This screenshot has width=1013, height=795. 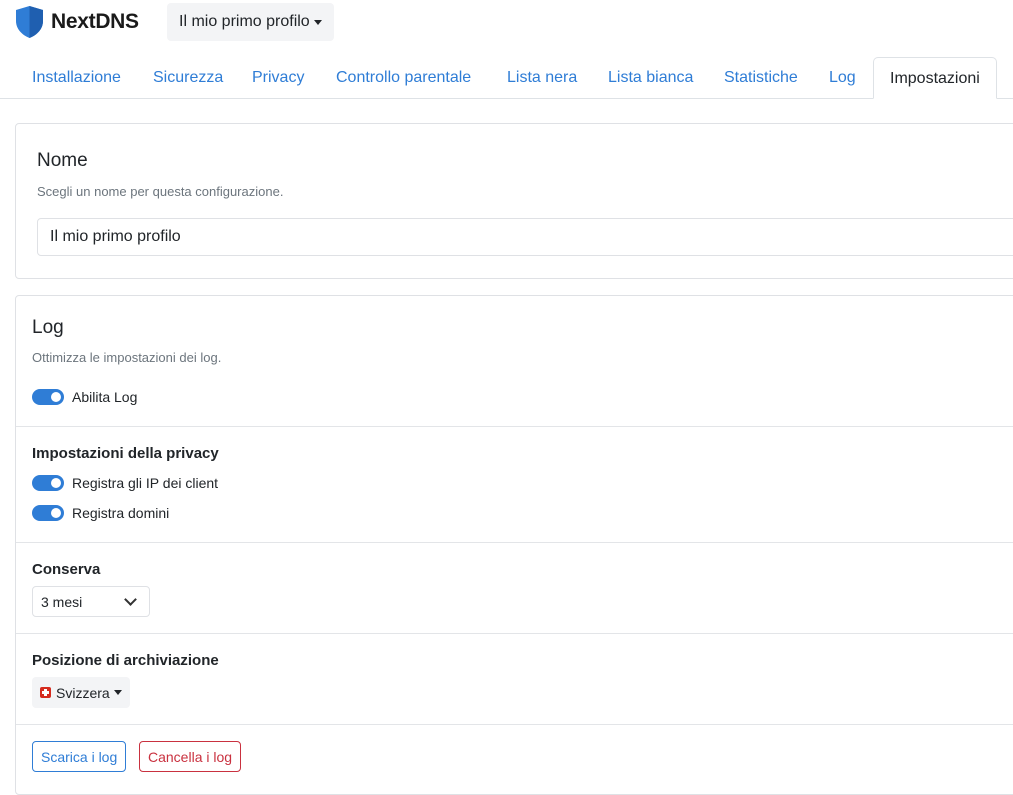 I want to click on tab-privacy: Privacy, so click(x=278, y=78).